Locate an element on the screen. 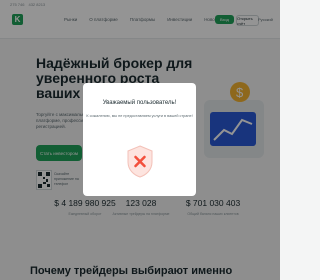  blocked-shield-icon is located at coordinates (140, 161).